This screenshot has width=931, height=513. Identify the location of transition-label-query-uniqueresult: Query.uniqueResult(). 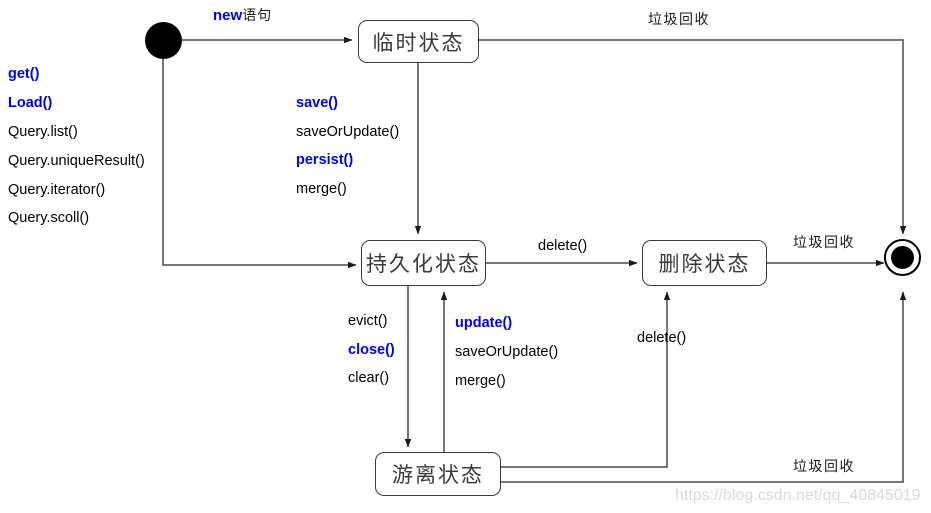
(76, 161).